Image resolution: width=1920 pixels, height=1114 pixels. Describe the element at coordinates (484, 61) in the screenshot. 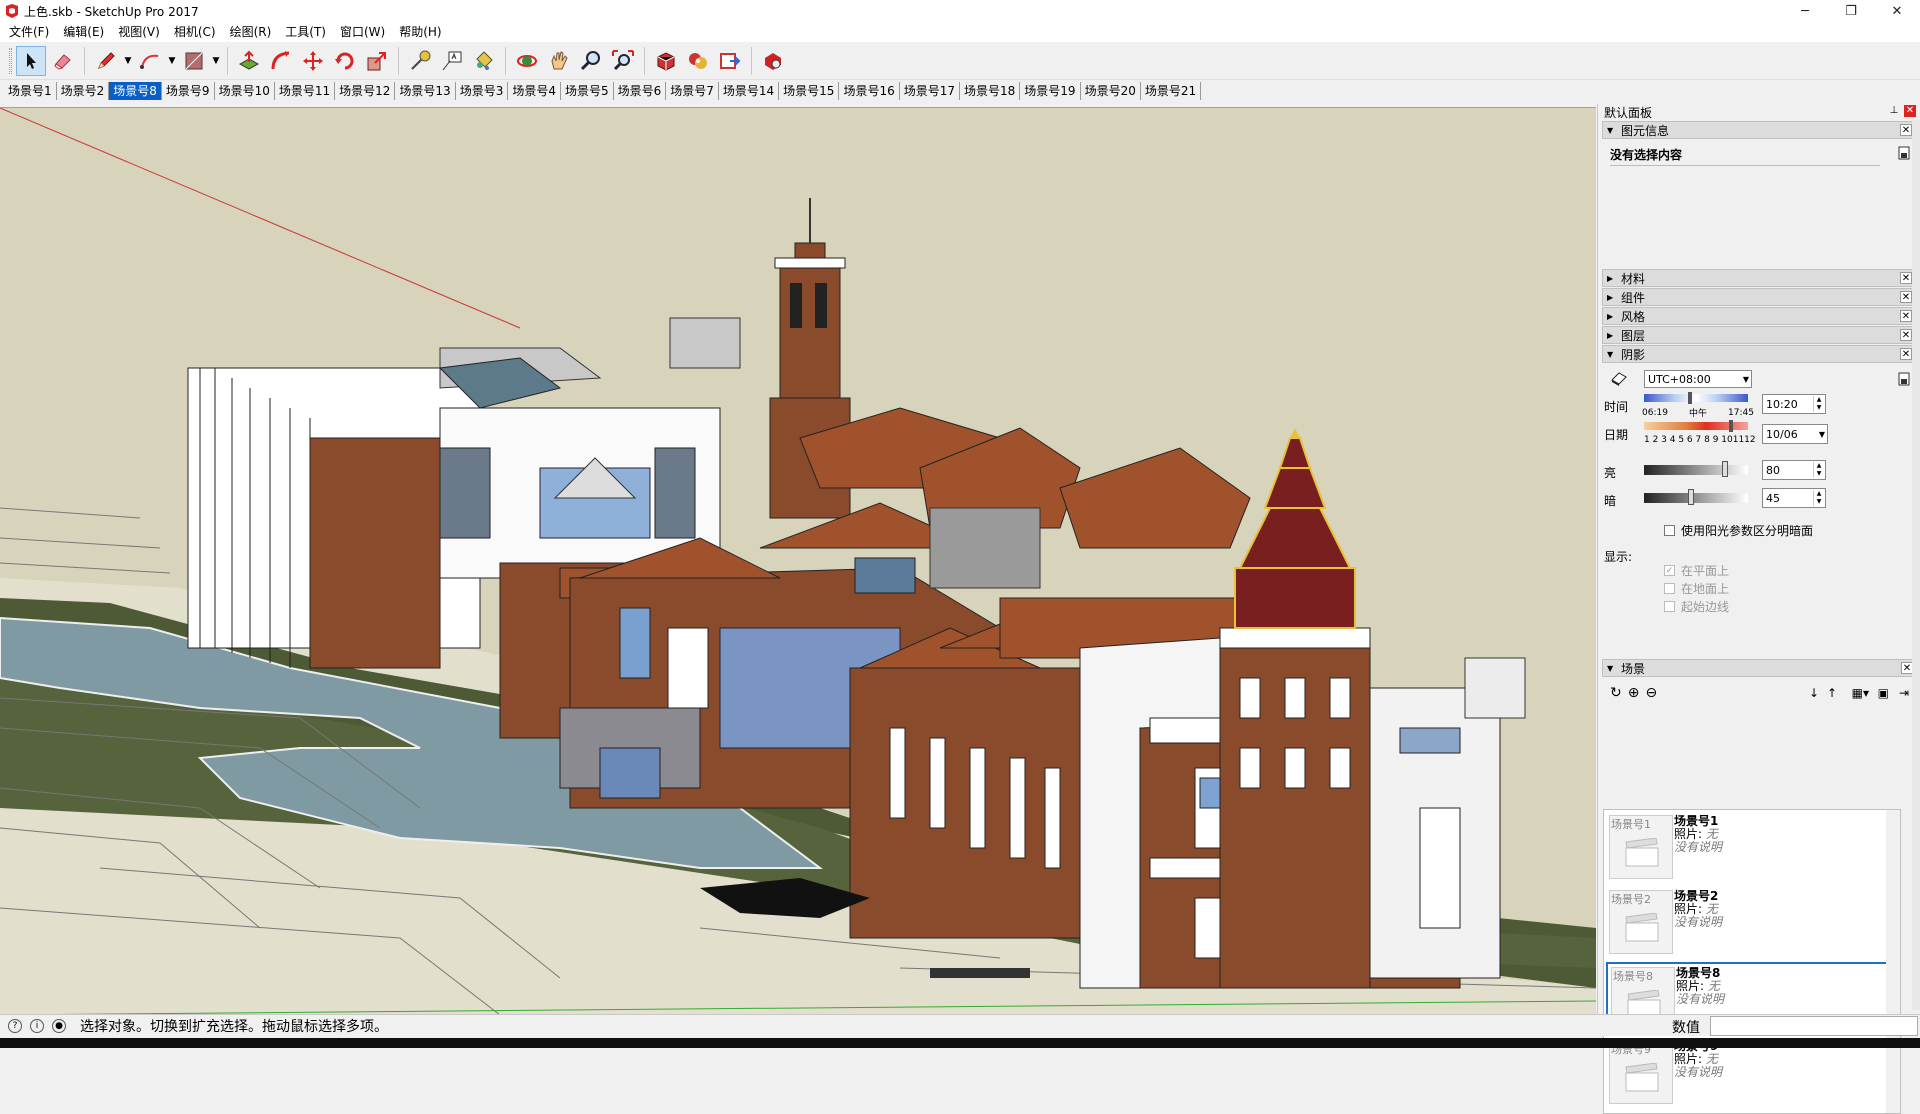

I see `paint-bucket-tool-button` at that location.